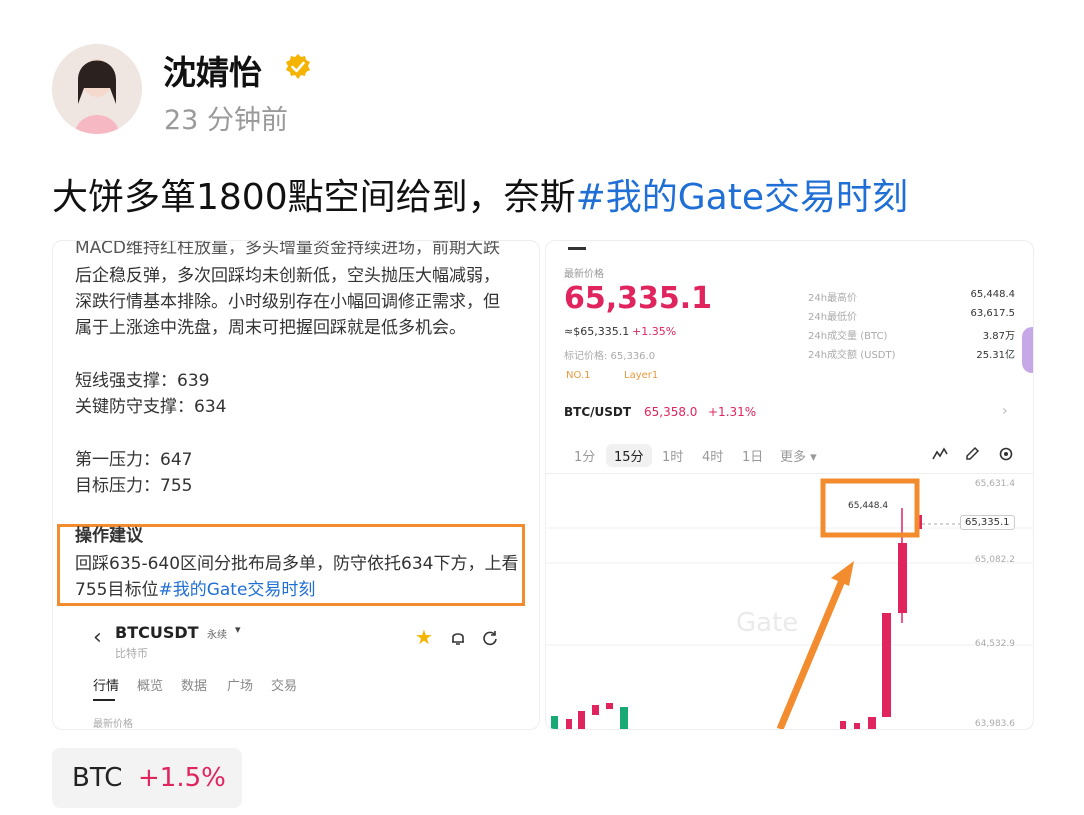 Image resolution: width=1084 pixels, height=815 pixels. Describe the element at coordinates (597, 412) in the screenshot. I see `pair-name: BTC/USDT` at that location.